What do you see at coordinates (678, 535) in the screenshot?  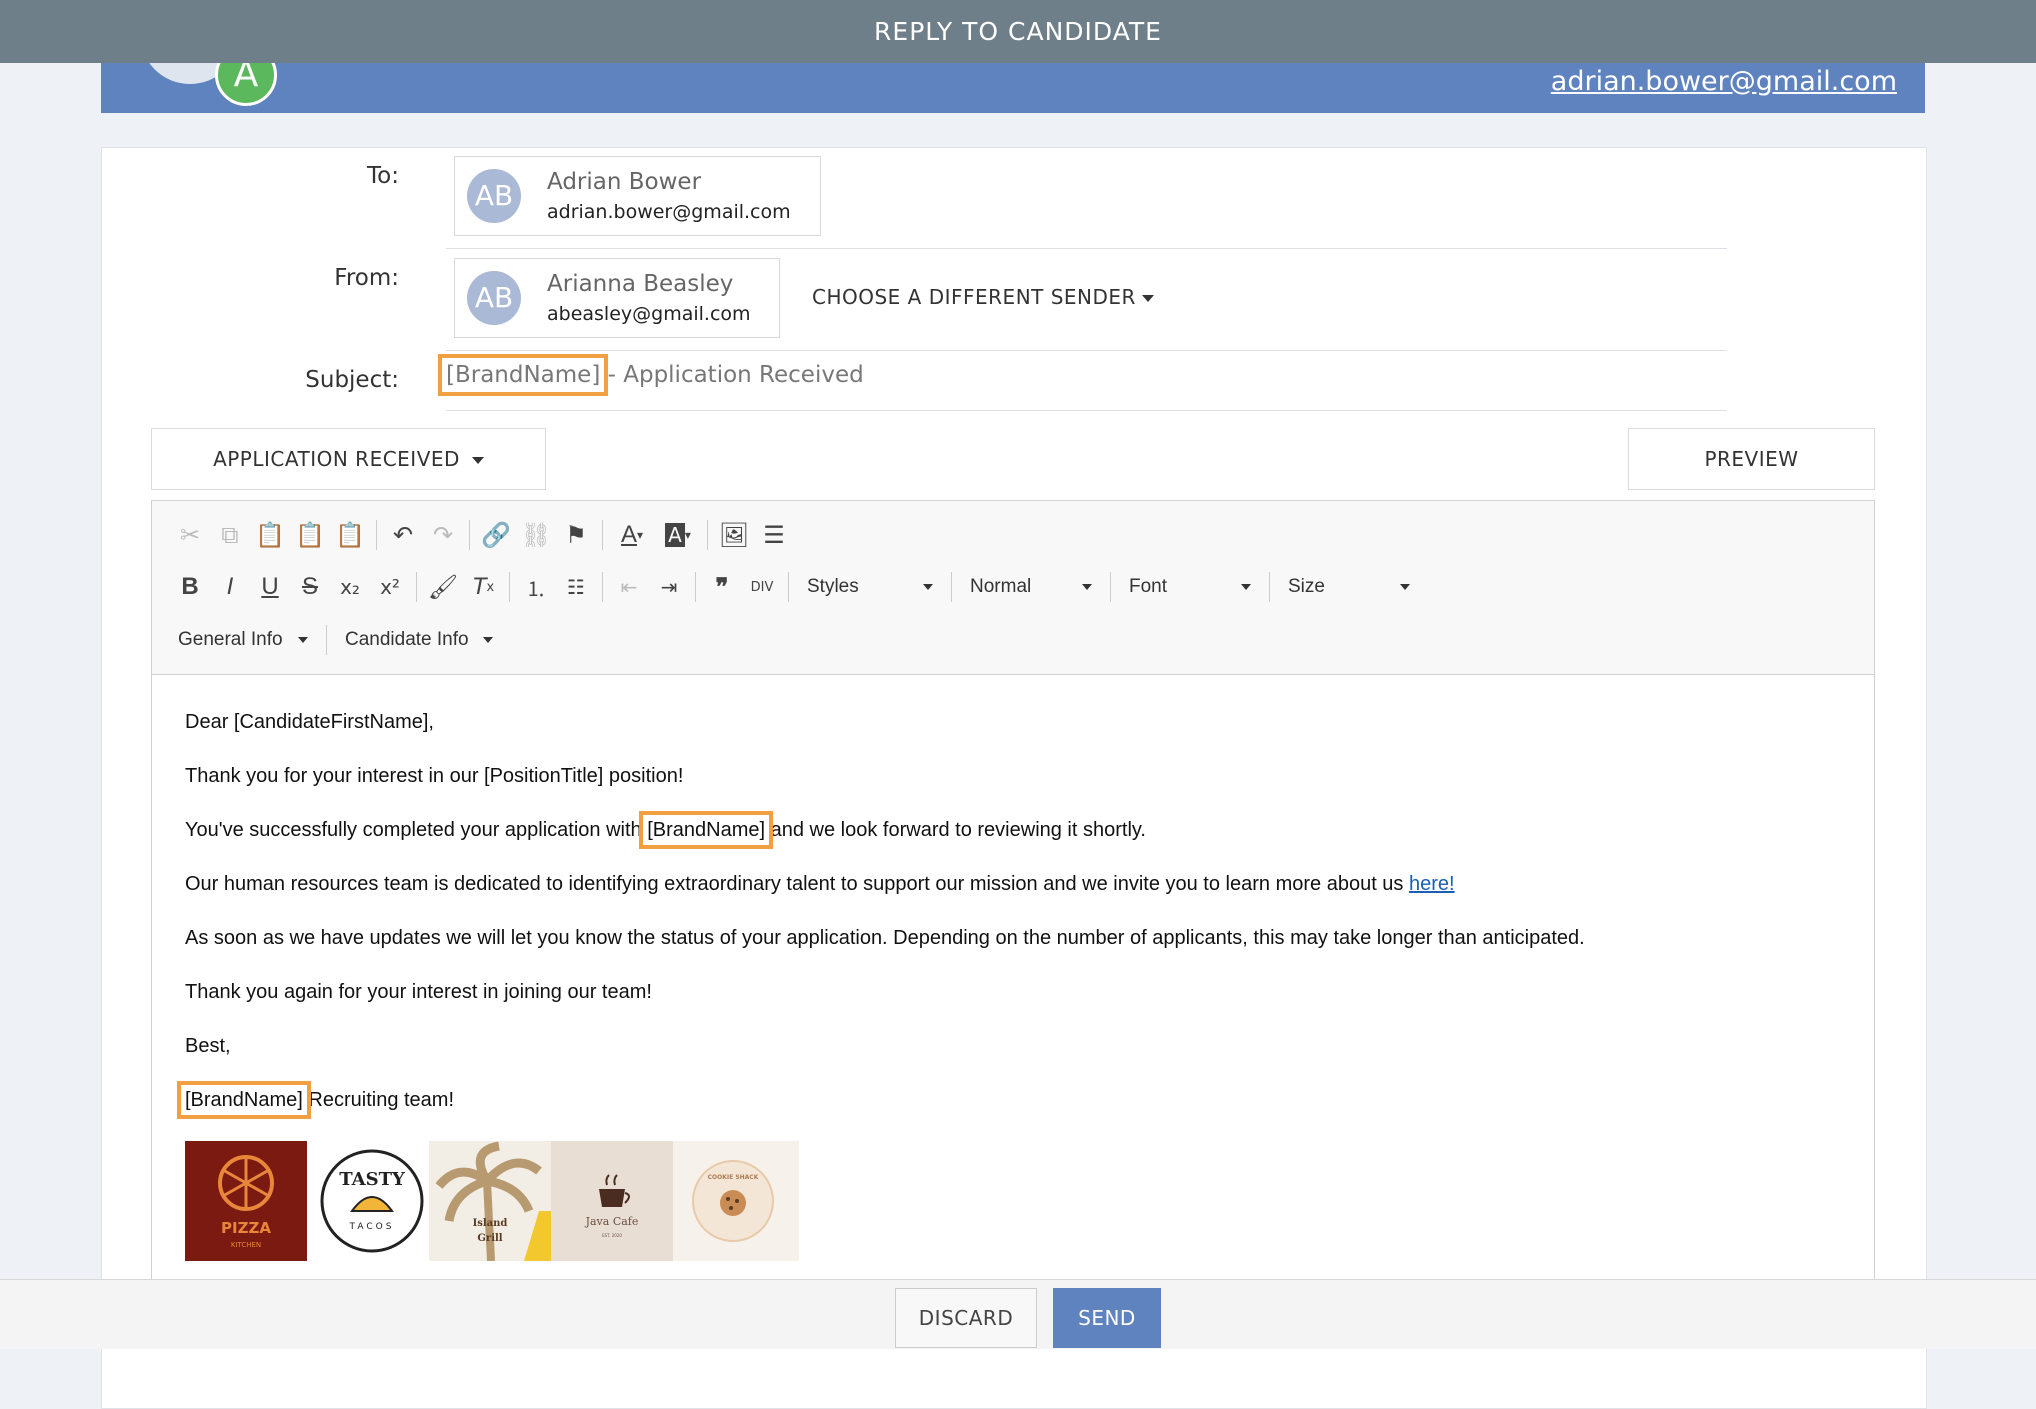 I see `background-color-icon: A ▾` at bounding box center [678, 535].